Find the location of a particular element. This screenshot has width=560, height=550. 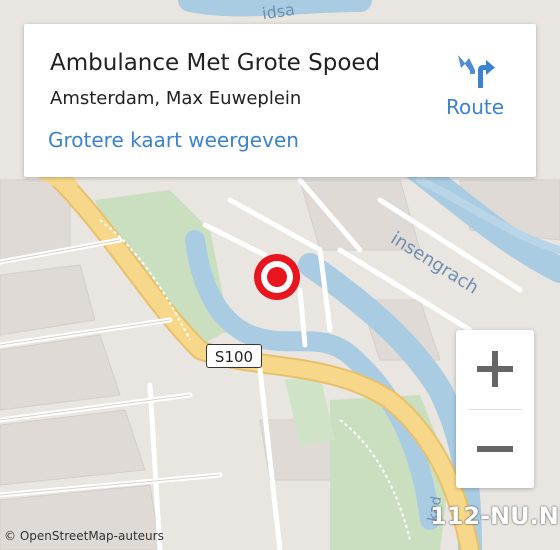

directions-icon is located at coordinates (476, 71).